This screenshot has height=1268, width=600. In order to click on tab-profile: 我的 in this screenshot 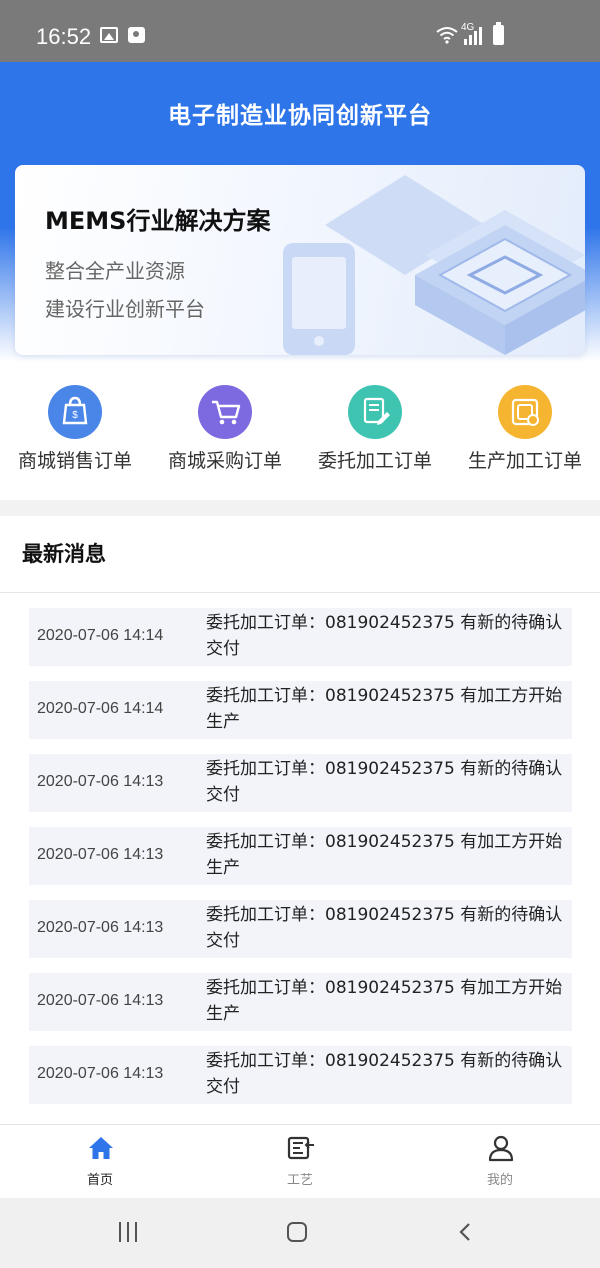, I will do `click(500, 1162)`.